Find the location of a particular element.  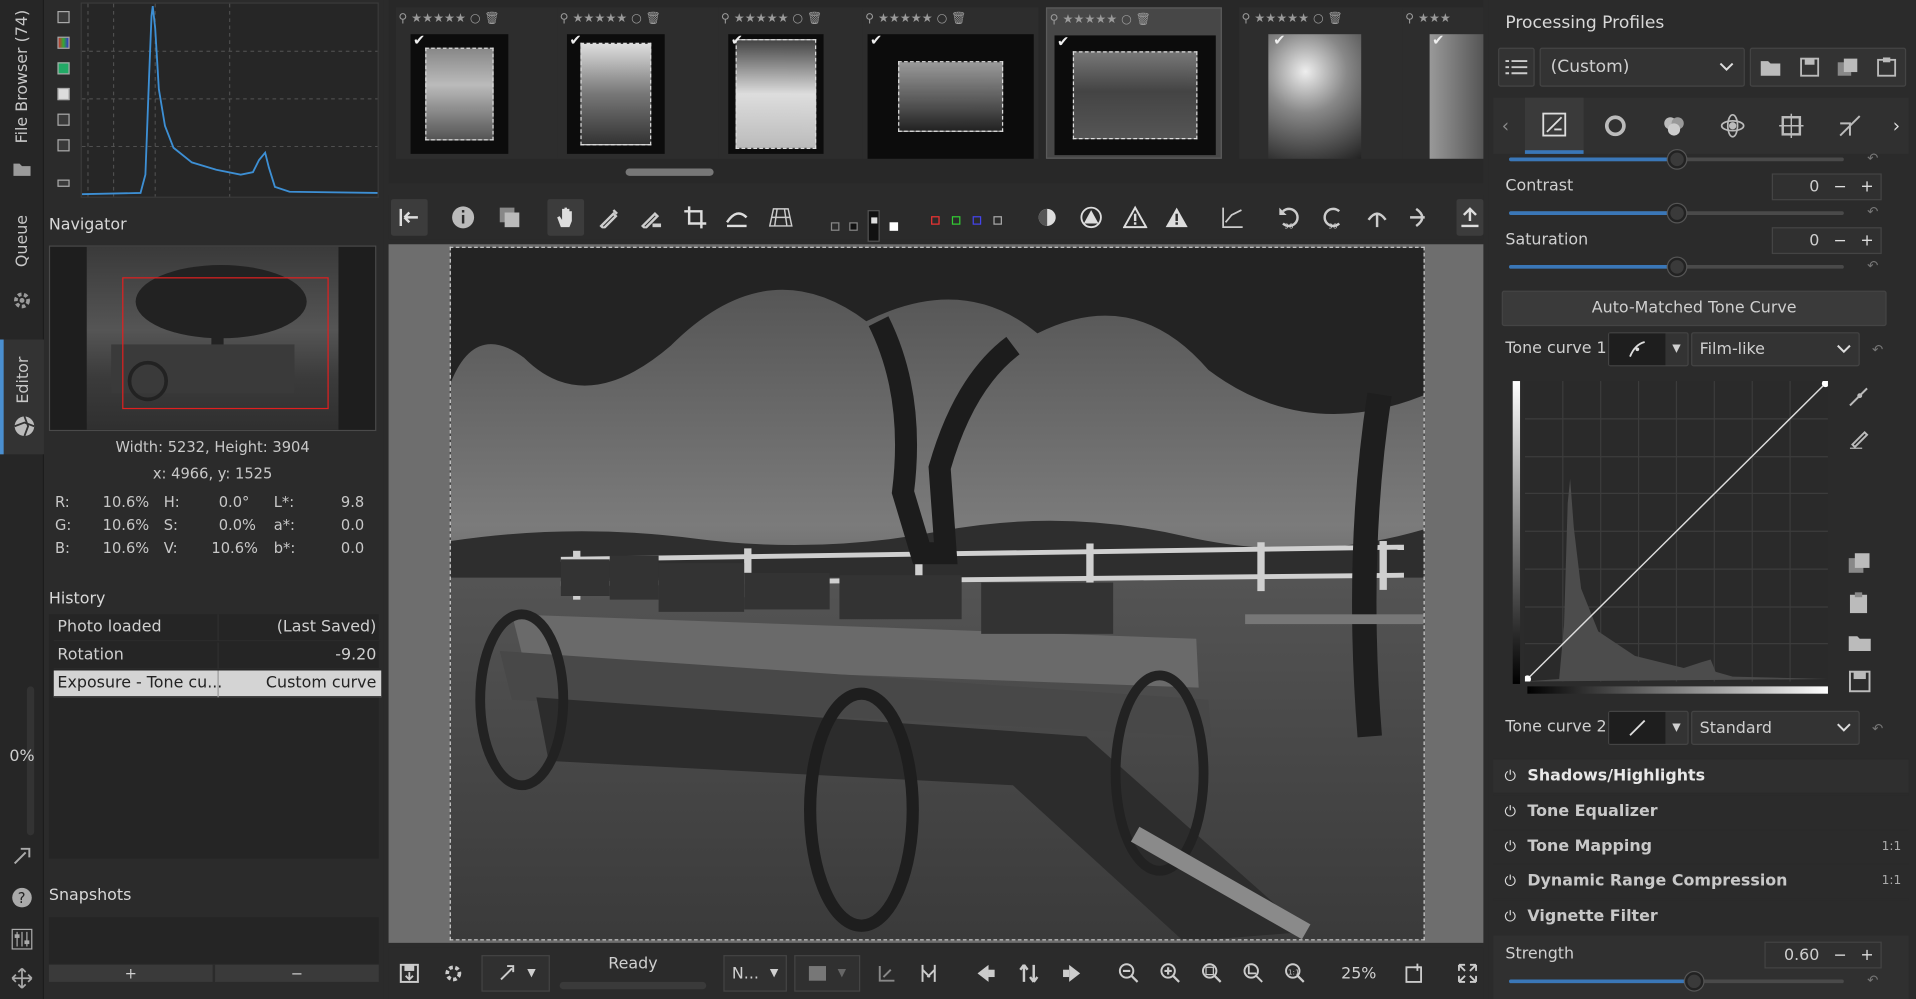

histogram-chroma-toggle is located at coordinates (64, 69).